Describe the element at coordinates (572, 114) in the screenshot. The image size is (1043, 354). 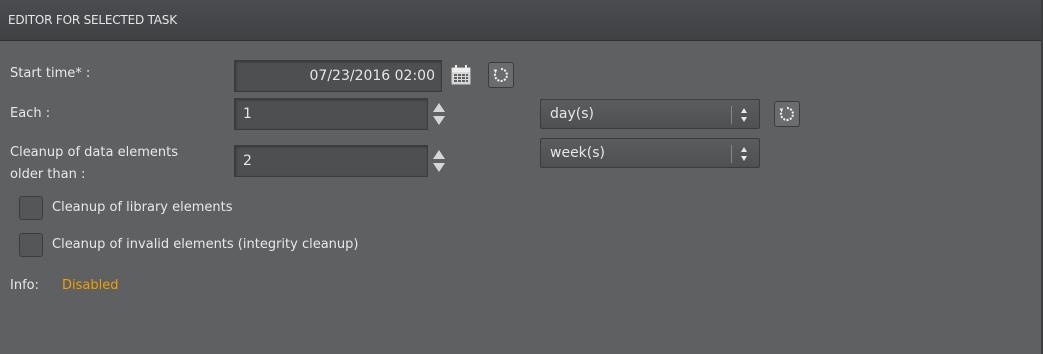
I see `each-unit-value: day(s)` at that location.